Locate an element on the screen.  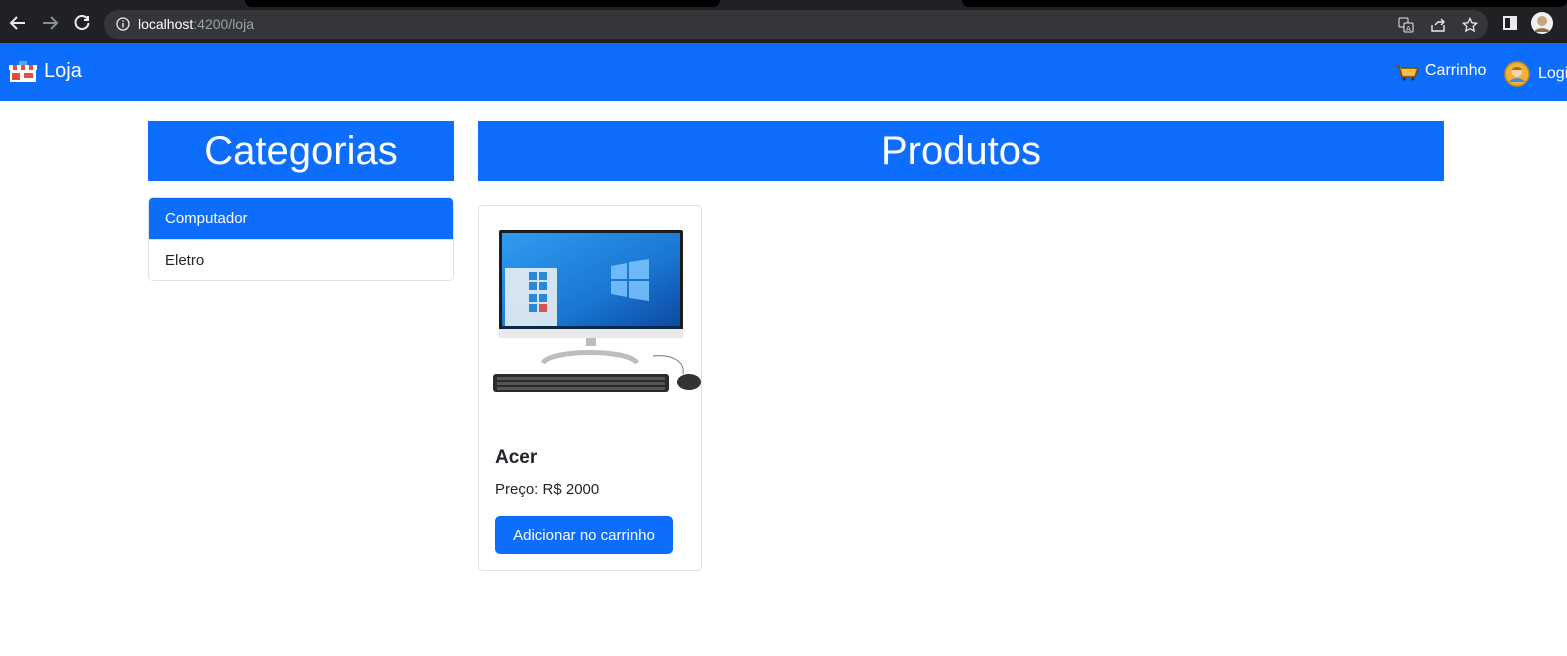
add-to-cart-button: Adicionar no carrinho is located at coordinates (584, 535).